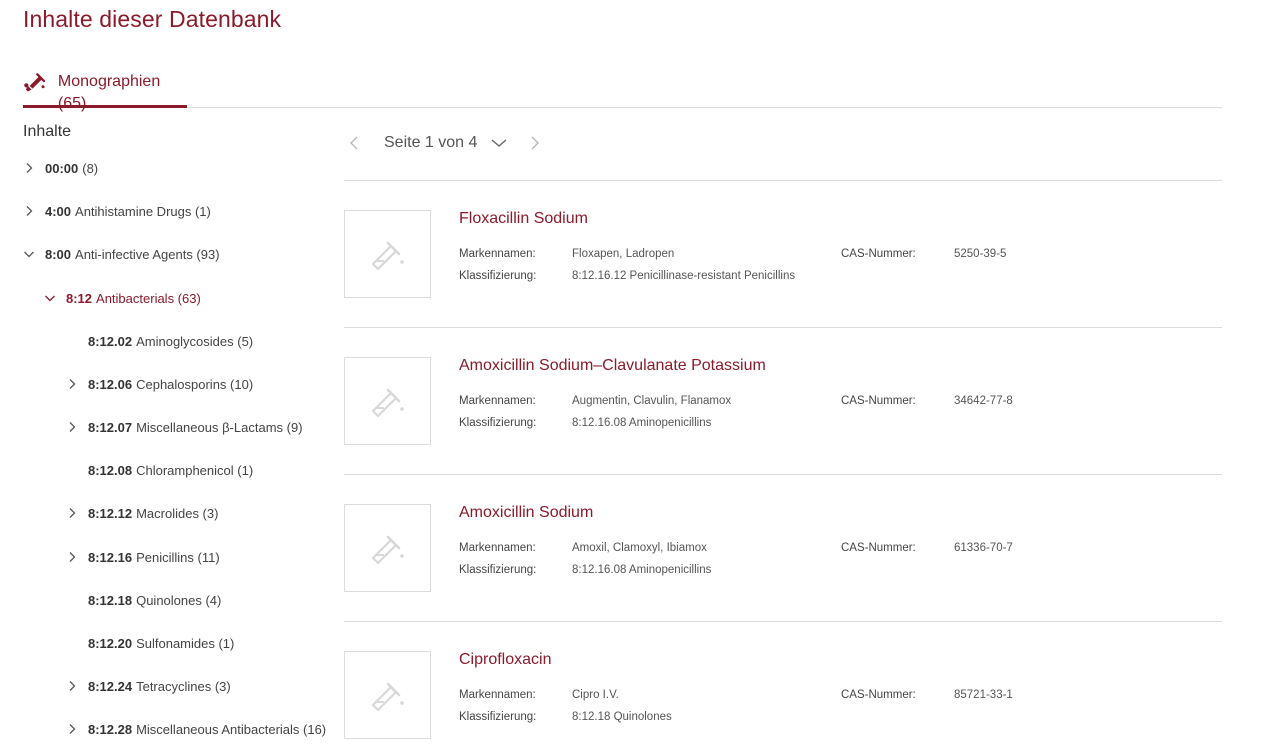 This screenshot has height=754, width=1269. Describe the element at coordinates (639, 548) in the screenshot. I see `brands-value: Amoxil, Clamoxyl, Ibiamox` at that location.